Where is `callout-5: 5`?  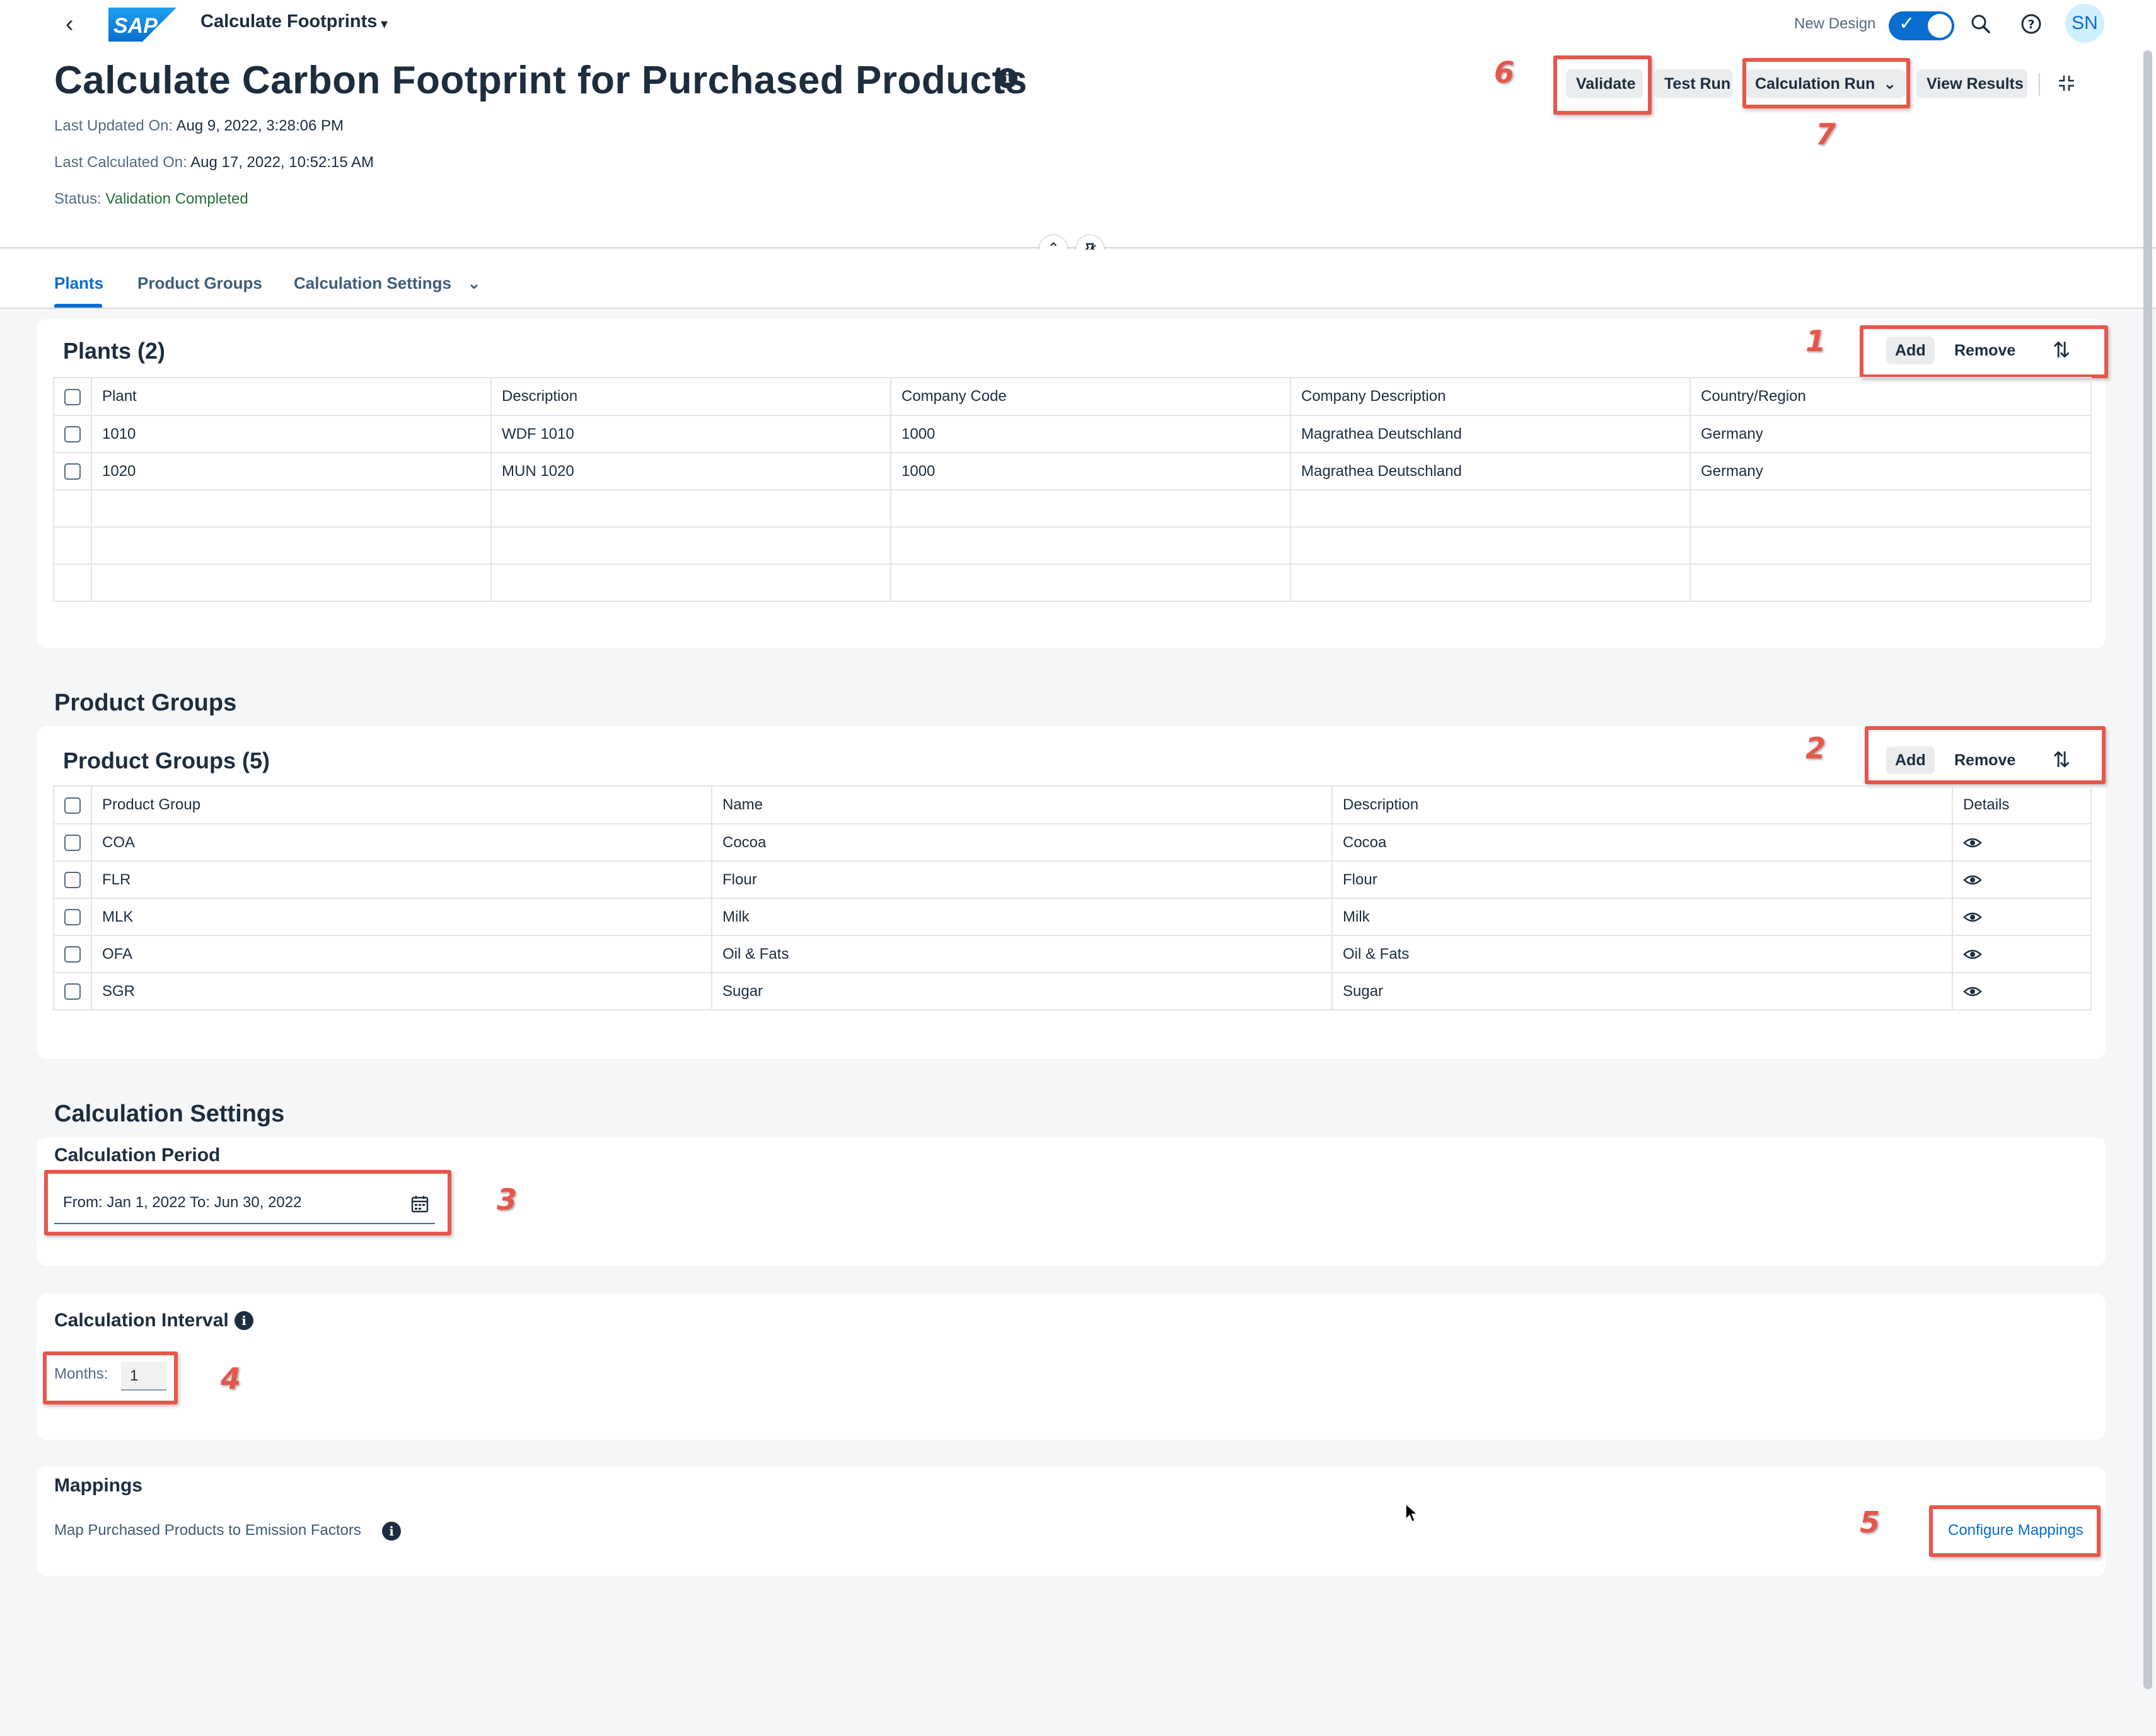 callout-5: 5 is located at coordinates (1870, 1522).